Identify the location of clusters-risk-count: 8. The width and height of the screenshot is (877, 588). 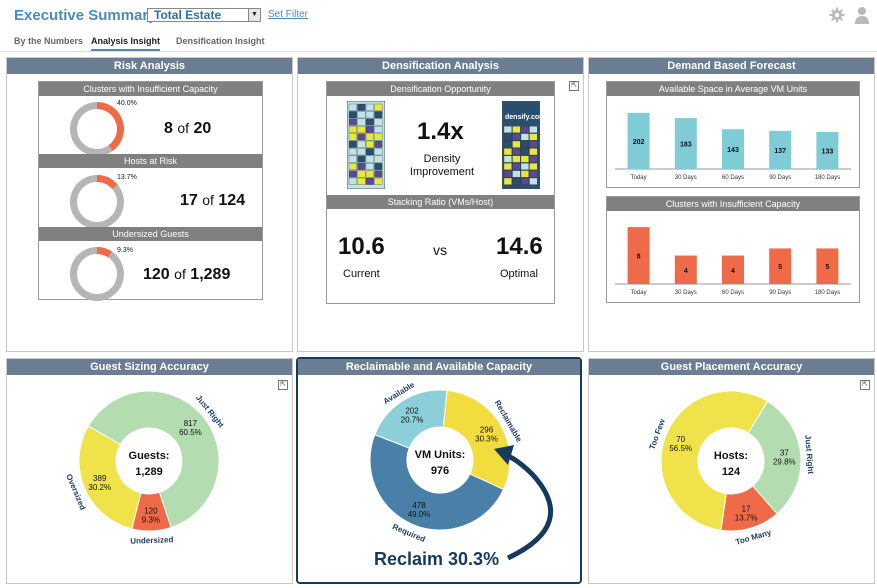
(168, 128).